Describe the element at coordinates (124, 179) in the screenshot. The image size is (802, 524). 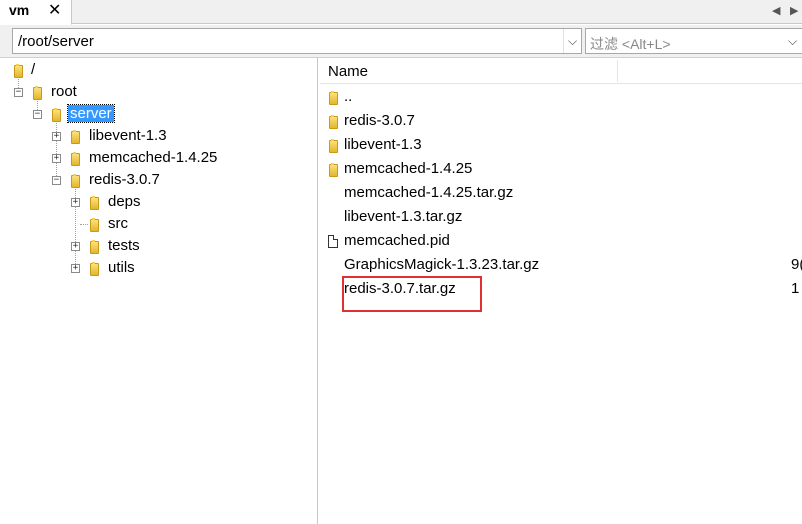
I see `tree-label: redis-3.0.7` at that location.